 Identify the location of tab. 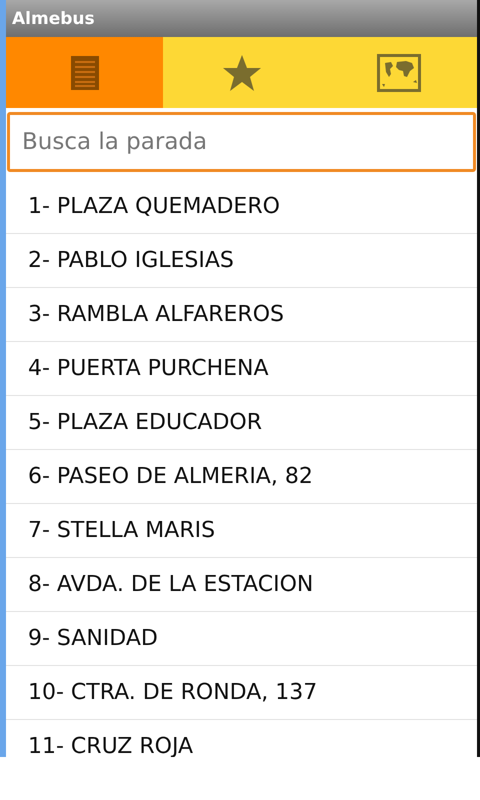
(84, 72).